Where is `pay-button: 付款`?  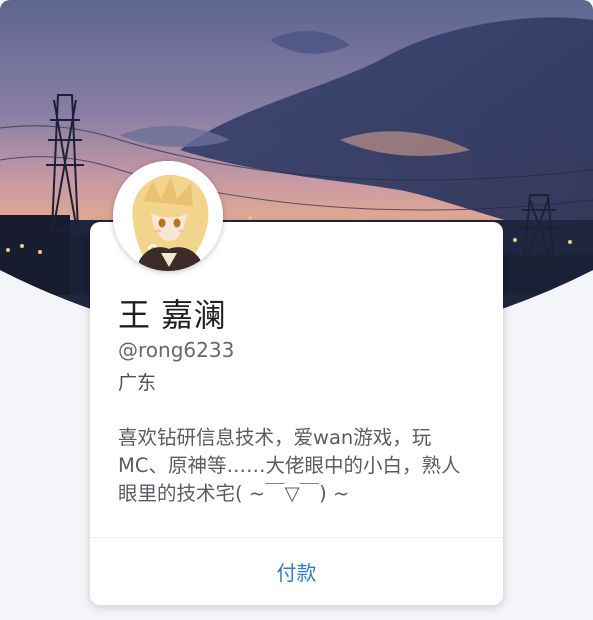
pay-button: 付款 is located at coordinates (296, 571).